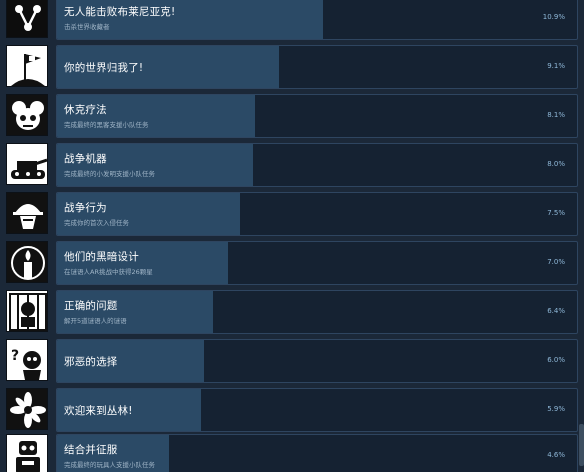 The width and height of the screenshot is (584, 472). I want to click on achievement-bar: 结合并征服 完成最终的玩具人支援小队任务 4.6%, so click(317, 453).